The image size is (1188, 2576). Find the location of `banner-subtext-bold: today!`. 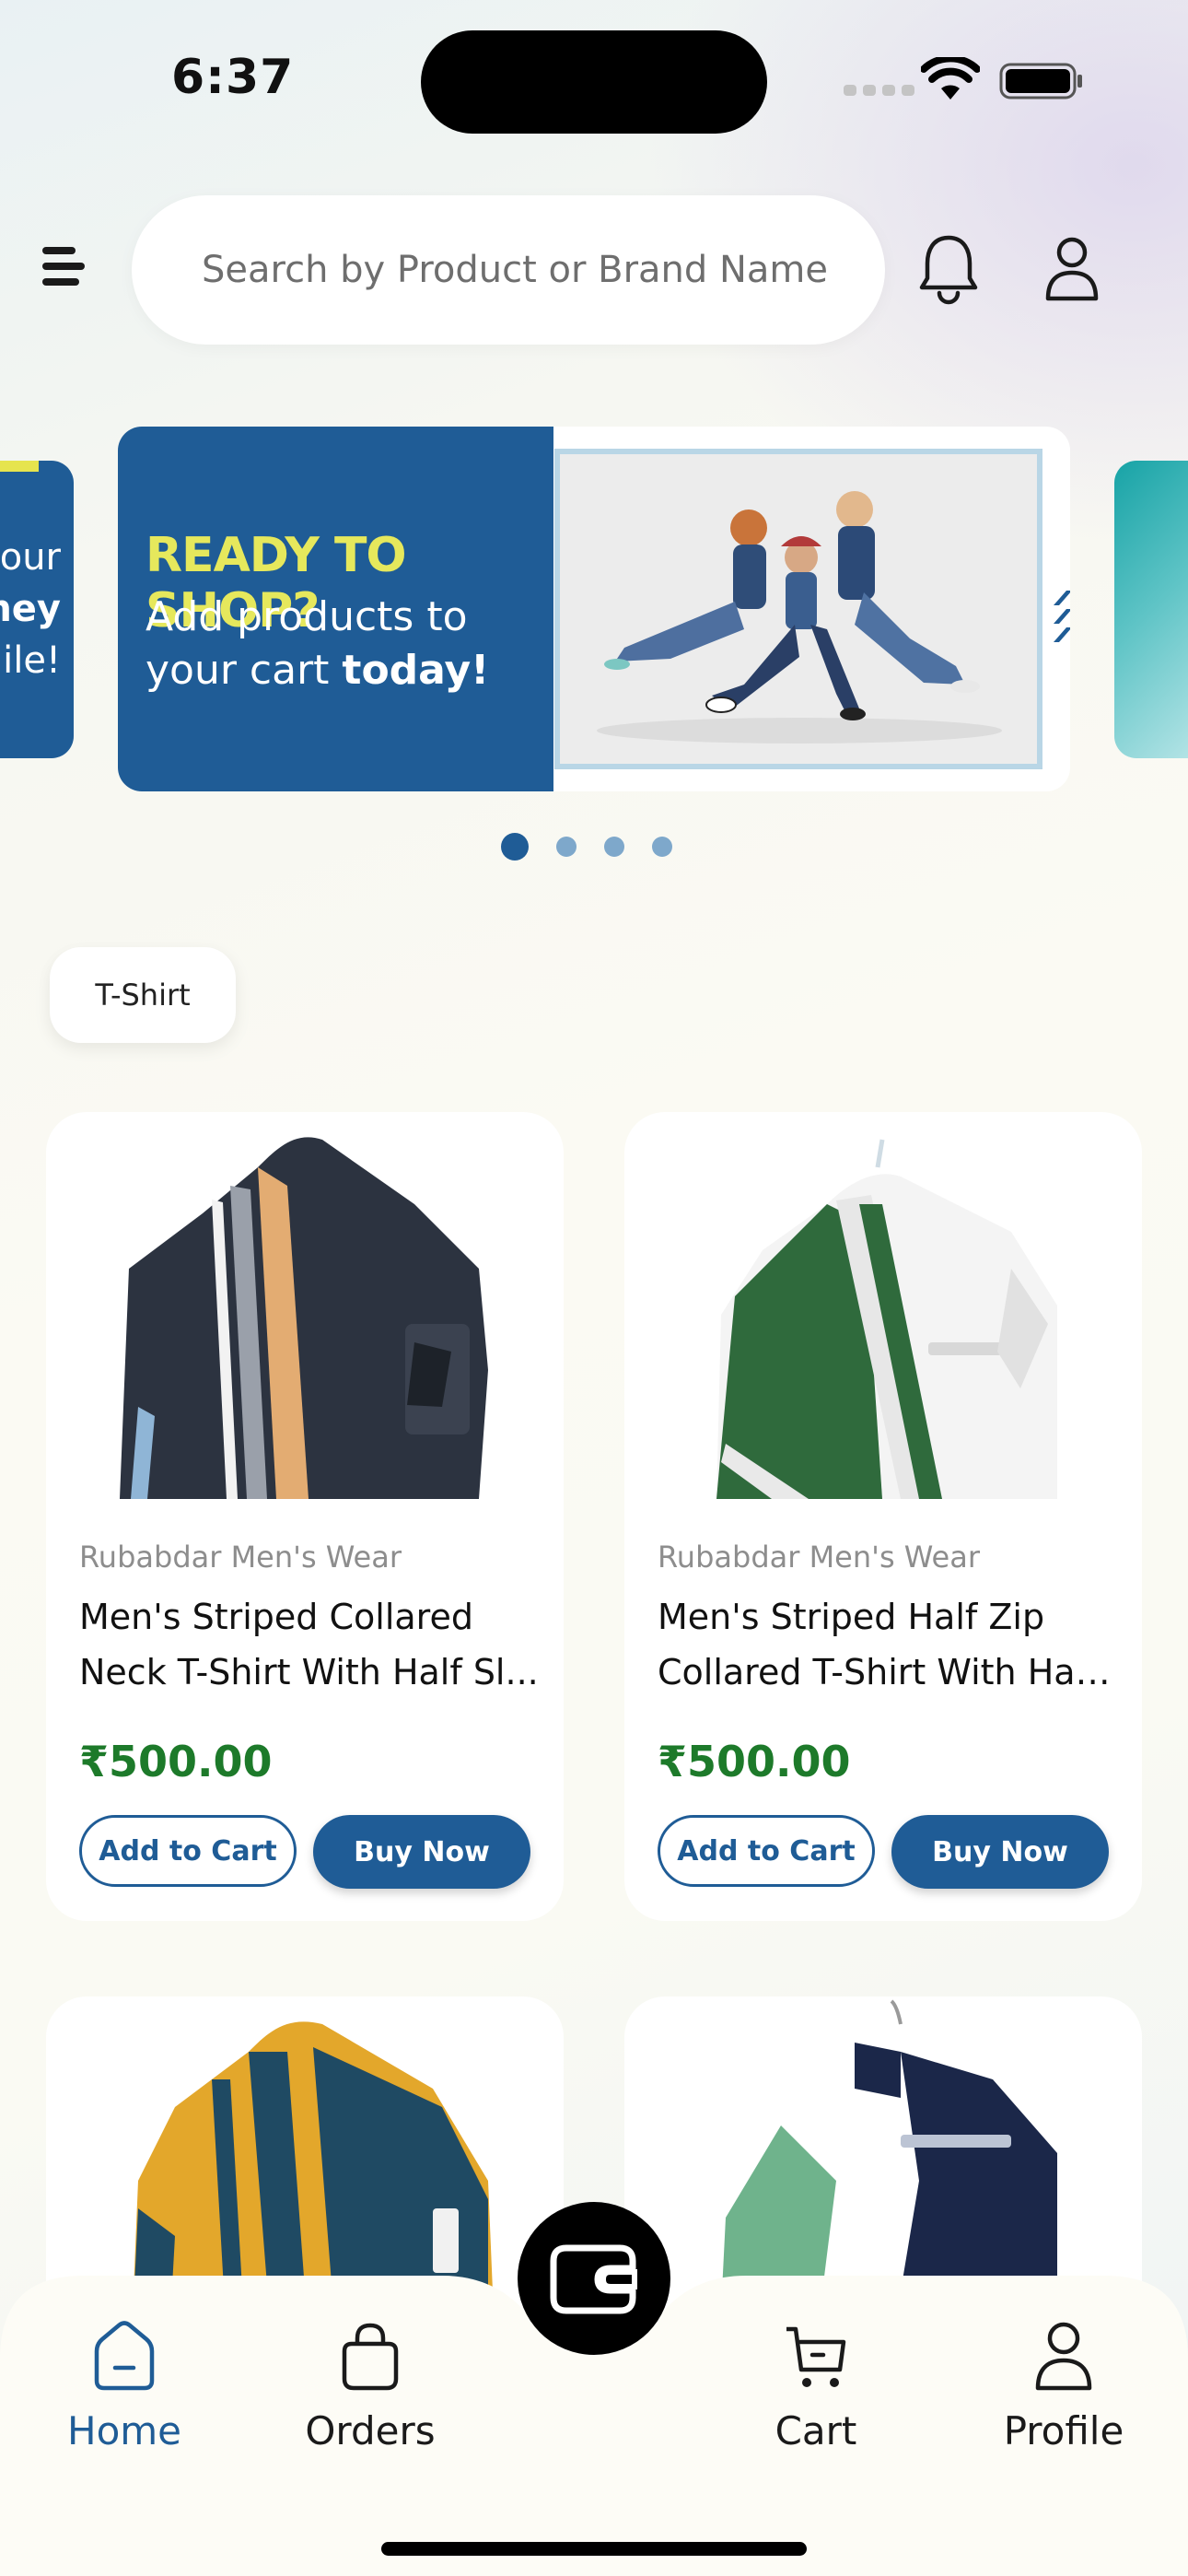

banner-subtext-bold: today! is located at coordinates (416, 670).